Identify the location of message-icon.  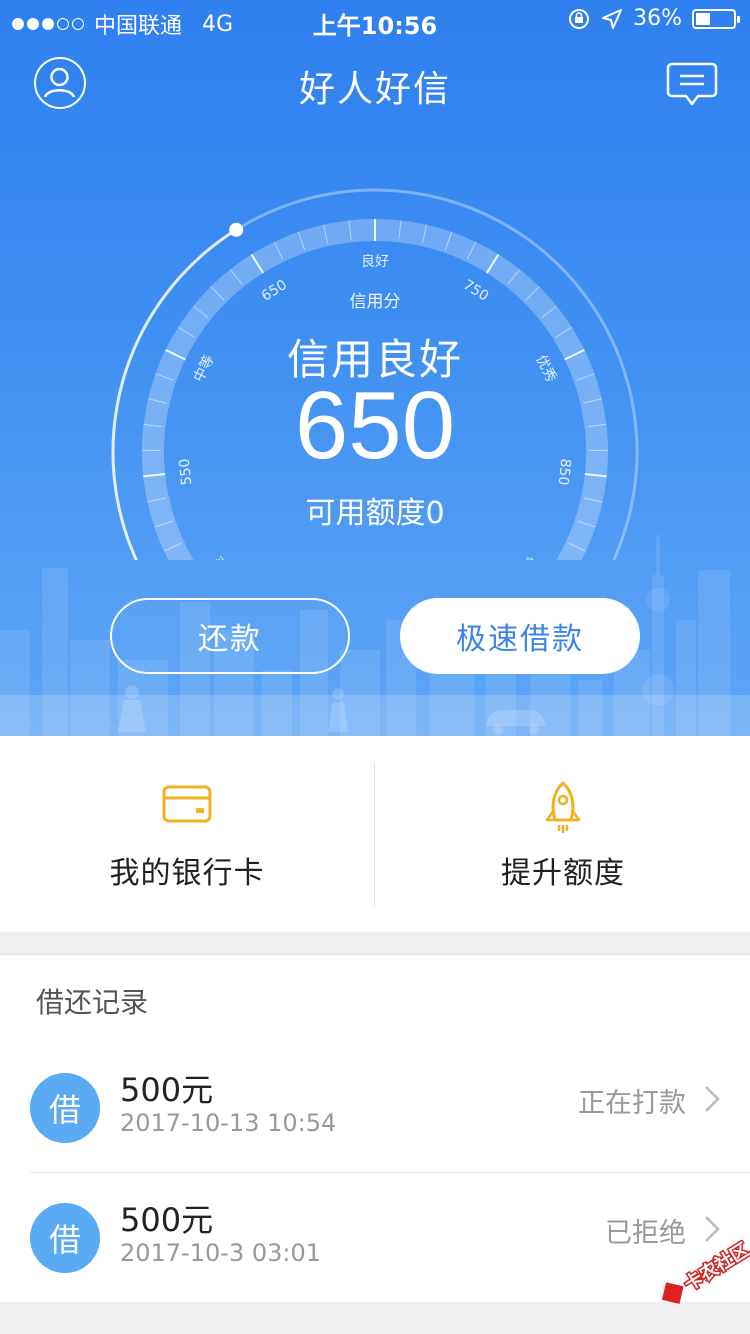
(692, 84).